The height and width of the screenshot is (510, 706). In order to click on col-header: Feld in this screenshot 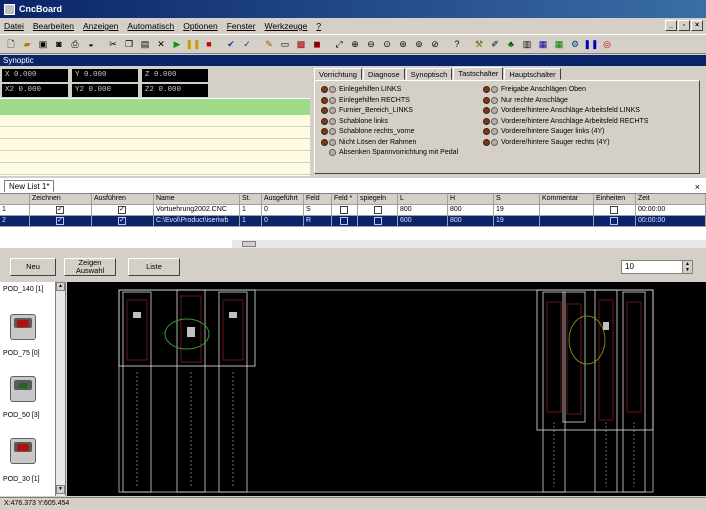, I will do `click(318, 199)`.